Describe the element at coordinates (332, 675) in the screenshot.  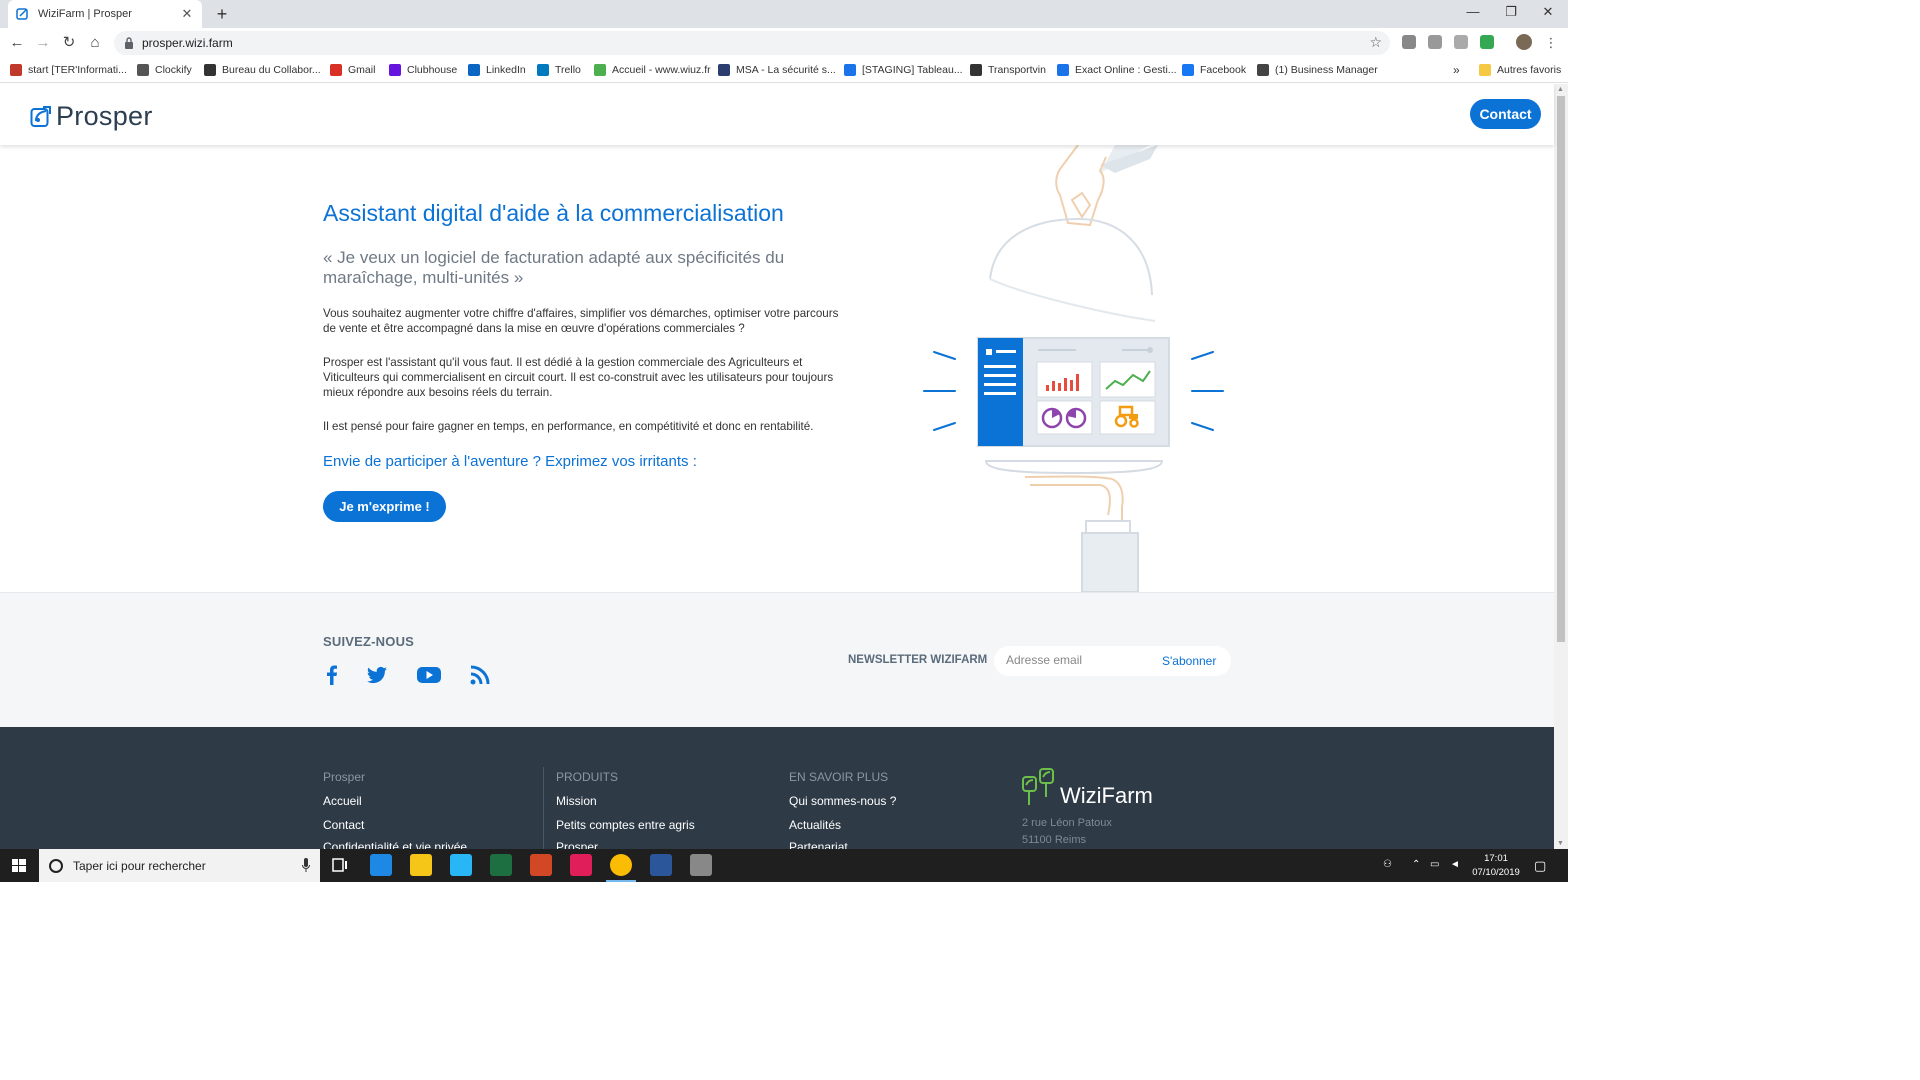
I see `facebook-icon` at that location.